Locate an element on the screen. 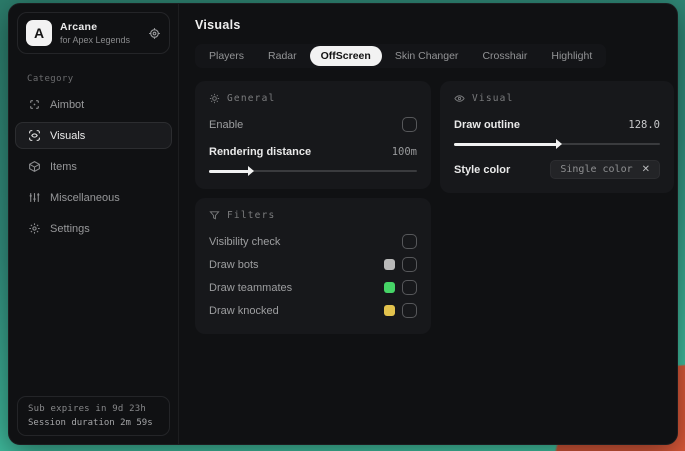 The height and width of the screenshot is (451, 685). general-panel-title: General is located at coordinates (251, 98).